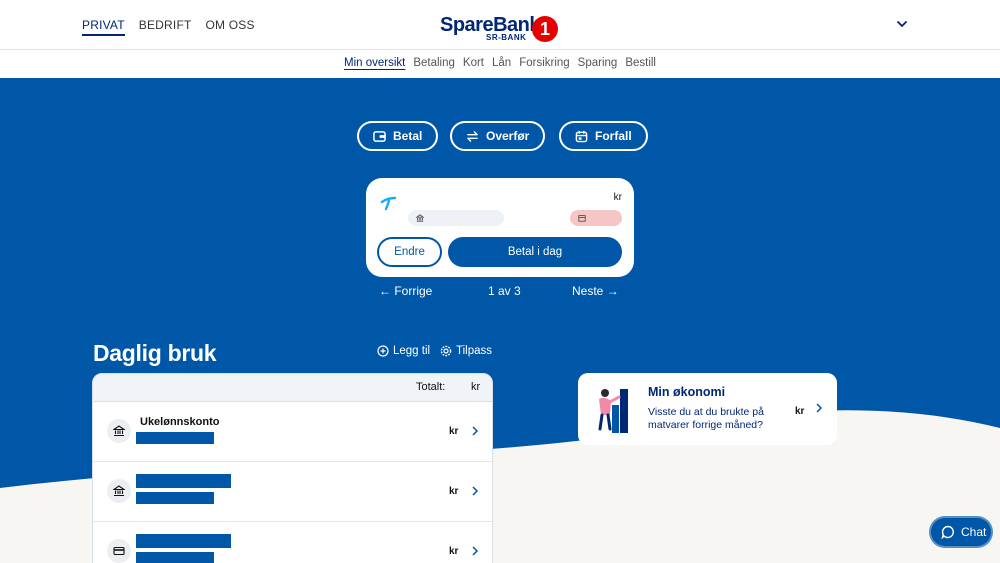 This screenshot has height=563, width=1000. What do you see at coordinates (473, 67) in the screenshot?
I see `nav-kort: Kort` at bounding box center [473, 67].